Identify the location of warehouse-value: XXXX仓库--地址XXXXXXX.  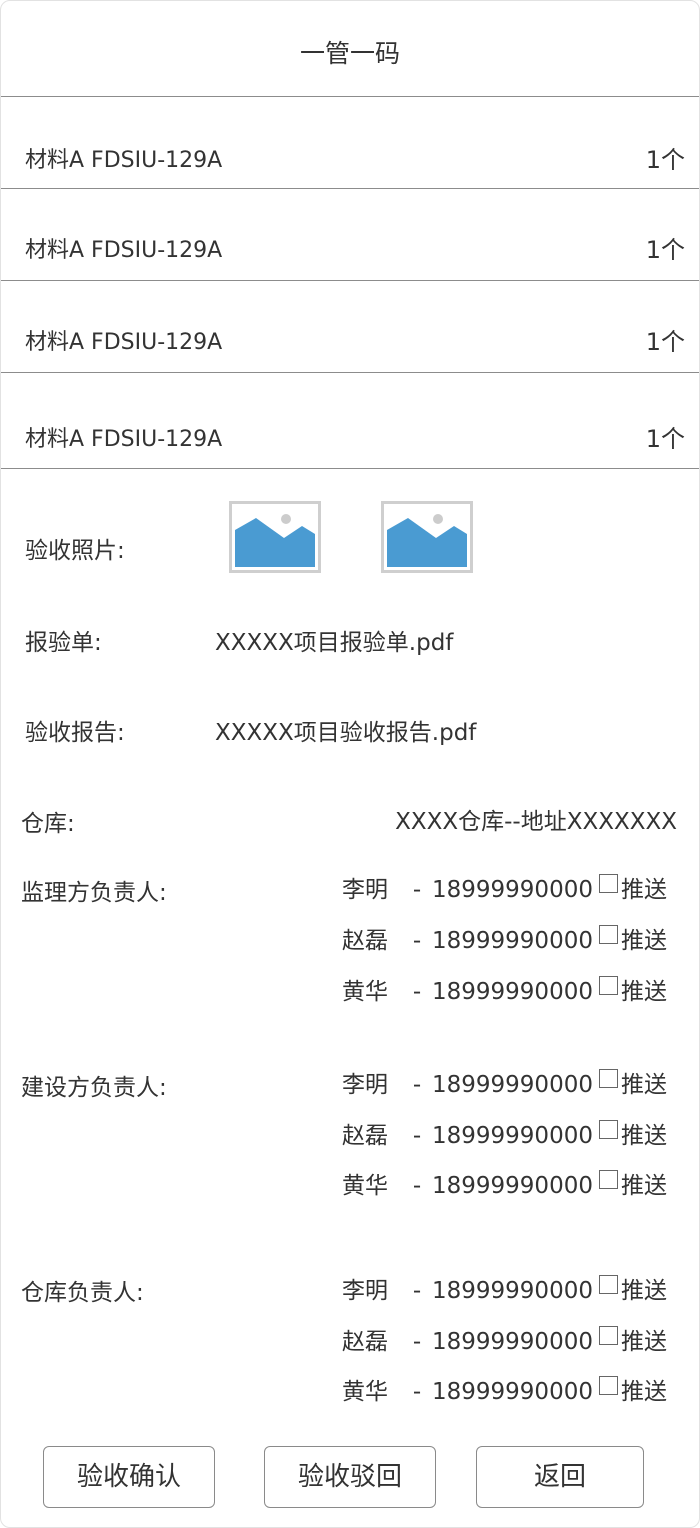
(536, 822).